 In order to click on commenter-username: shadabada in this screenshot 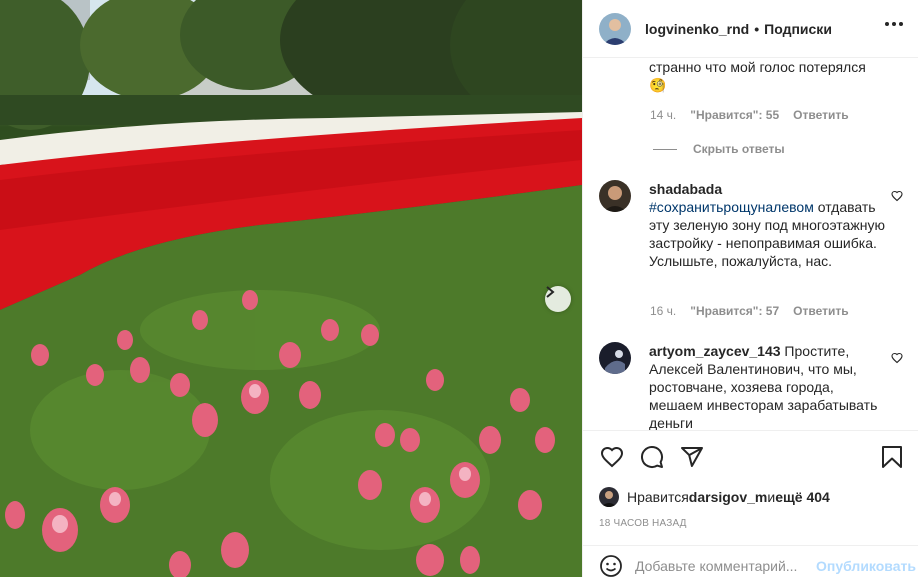, I will do `click(685, 189)`.